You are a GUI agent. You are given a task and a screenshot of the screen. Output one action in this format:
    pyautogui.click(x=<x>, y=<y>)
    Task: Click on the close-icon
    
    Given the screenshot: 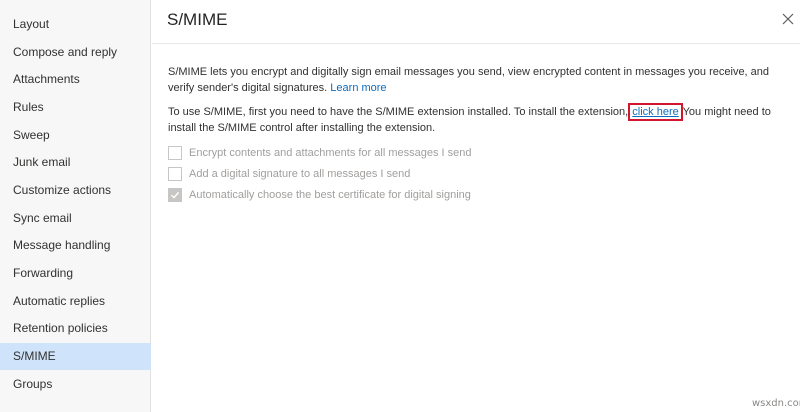 What is the action you would take?
    pyautogui.click(x=788, y=19)
    